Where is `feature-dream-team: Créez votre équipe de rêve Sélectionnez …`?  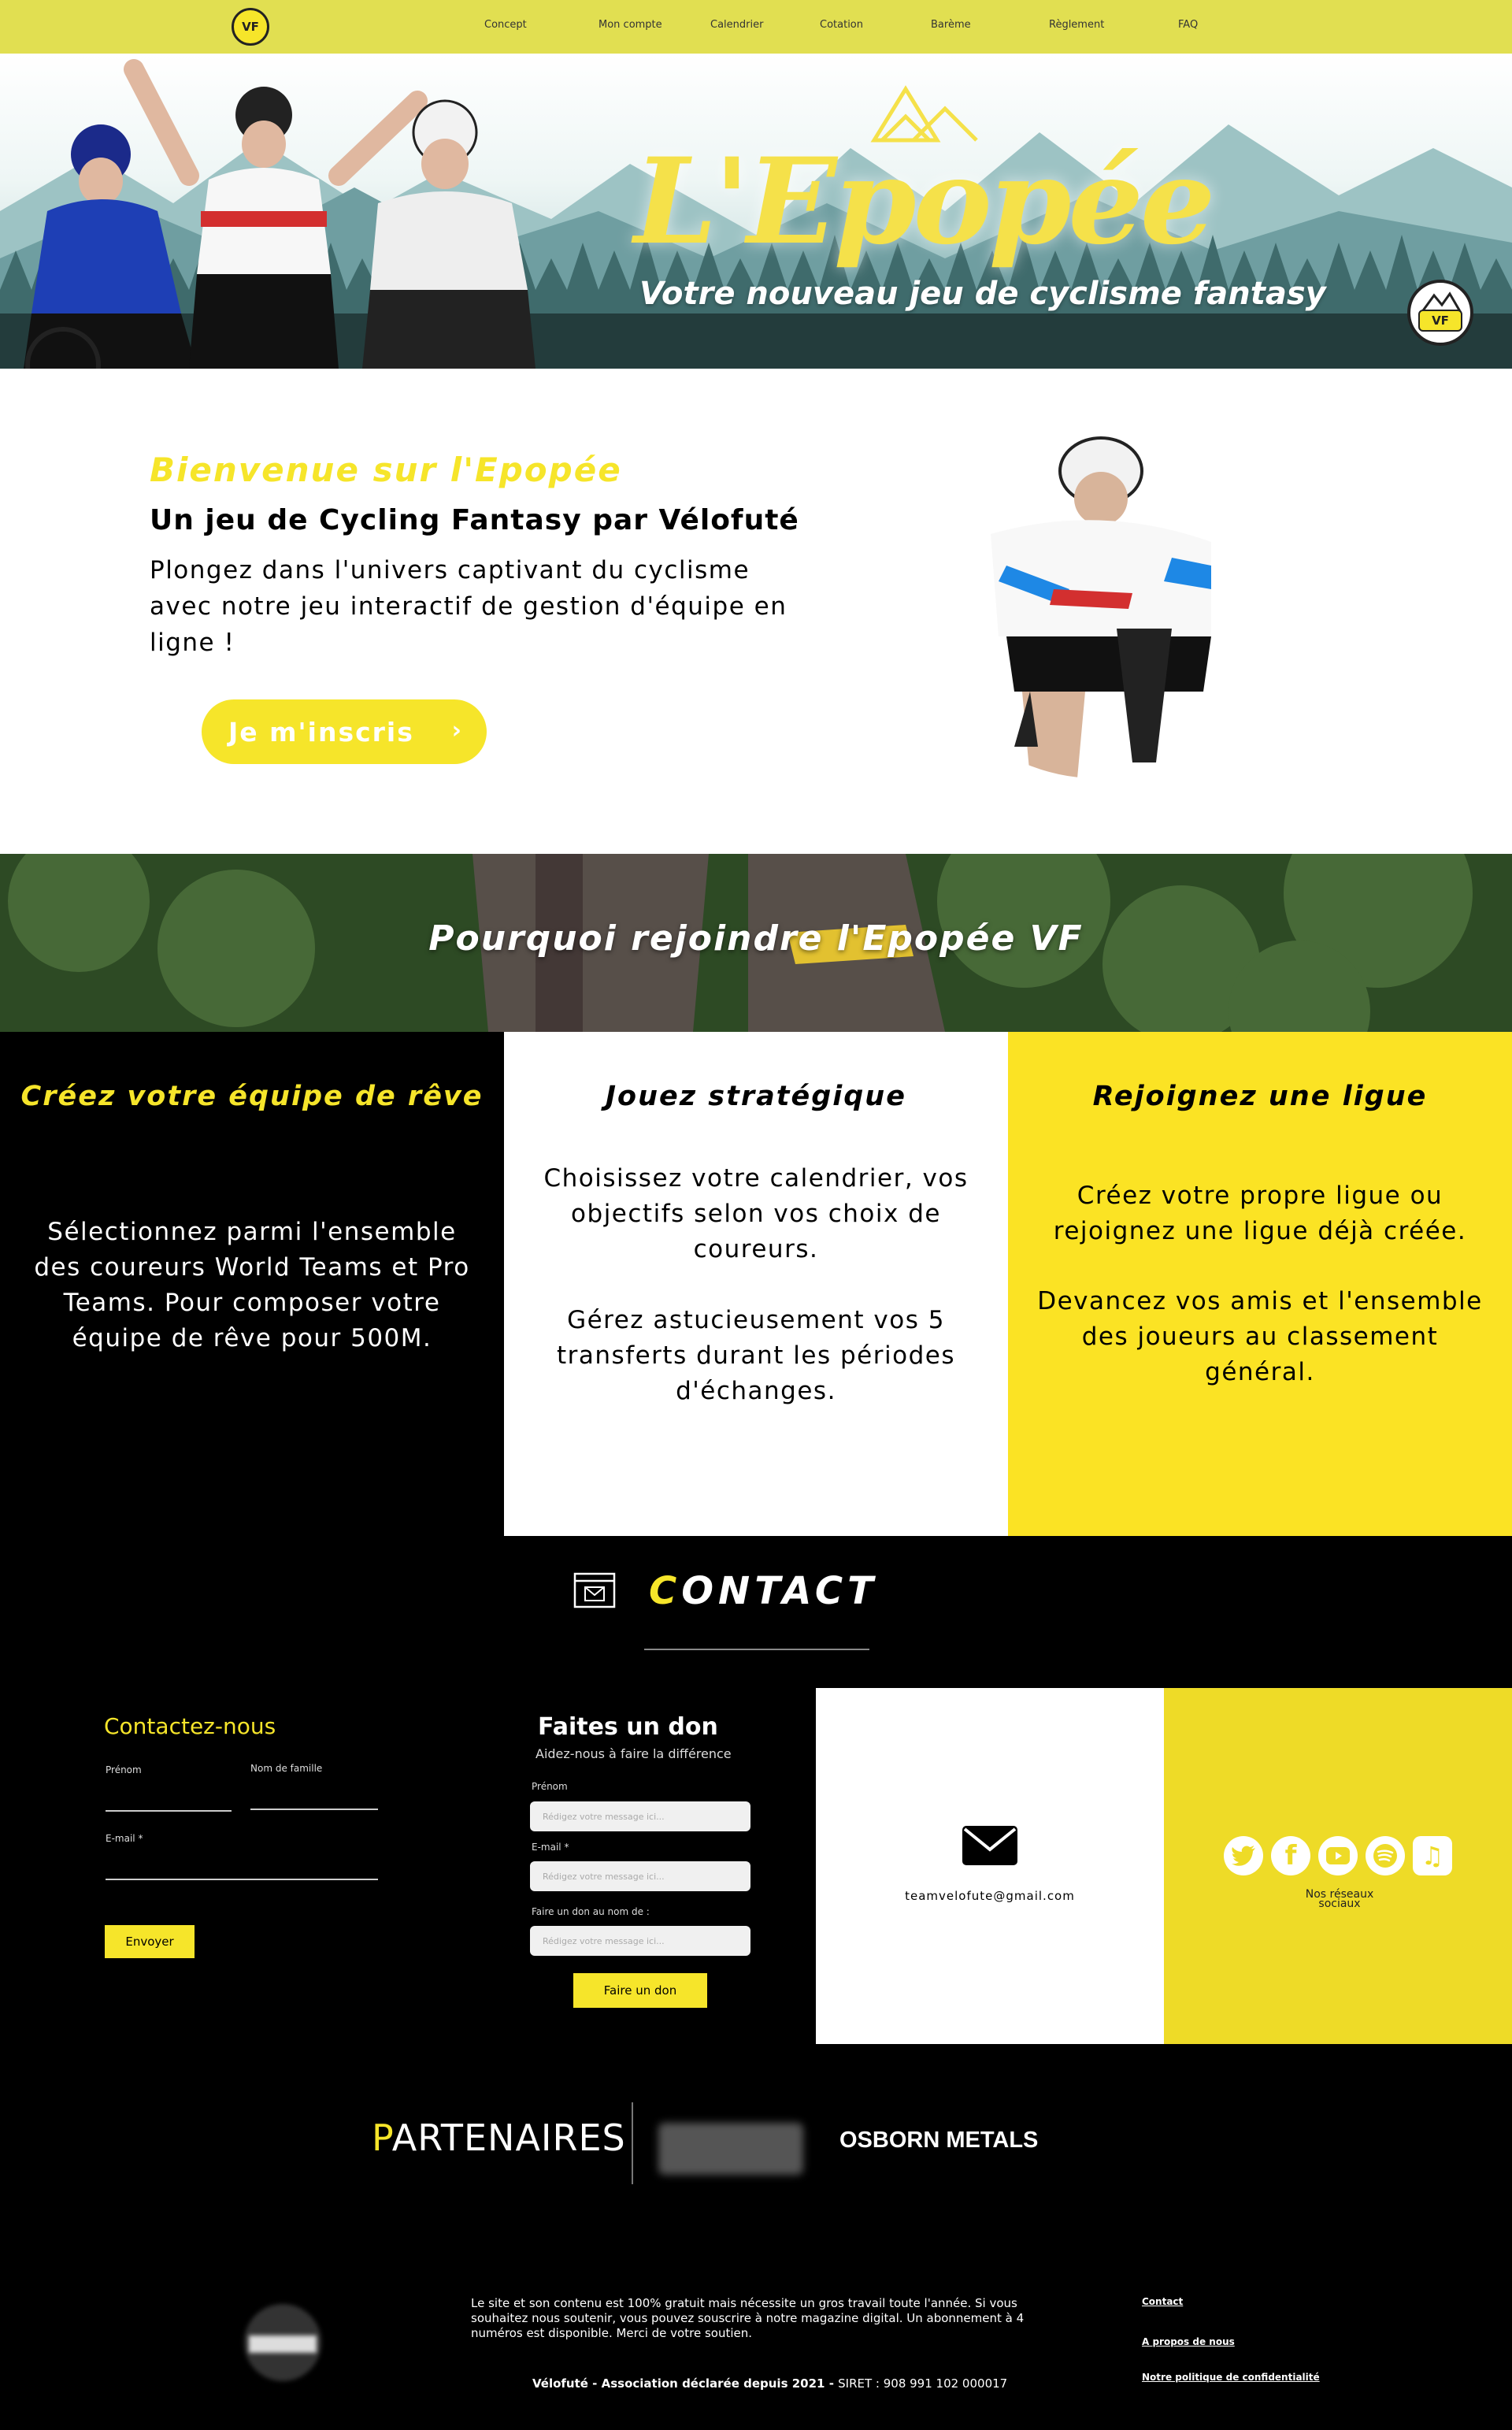 feature-dream-team: Créez votre équipe de rêve Sélectionnez … is located at coordinates (252, 1284).